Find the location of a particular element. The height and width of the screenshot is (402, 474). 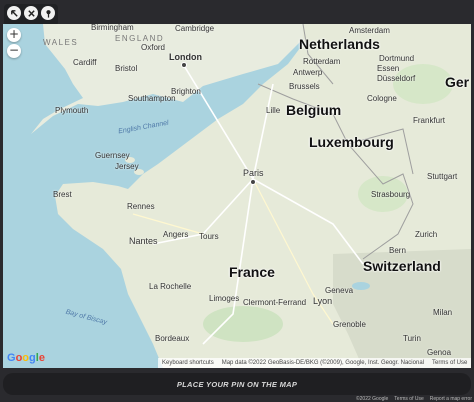

city-dot-london is located at coordinates (184, 65).